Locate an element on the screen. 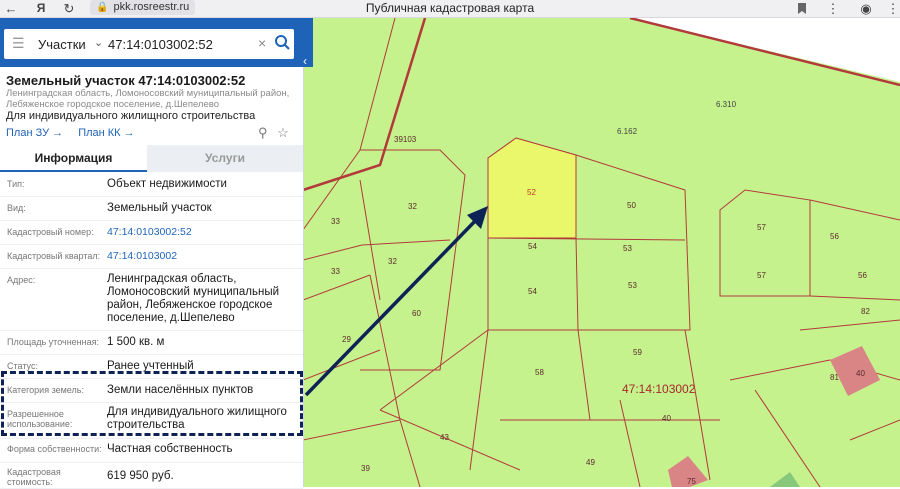  close-icon: × is located at coordinates (262, 43).